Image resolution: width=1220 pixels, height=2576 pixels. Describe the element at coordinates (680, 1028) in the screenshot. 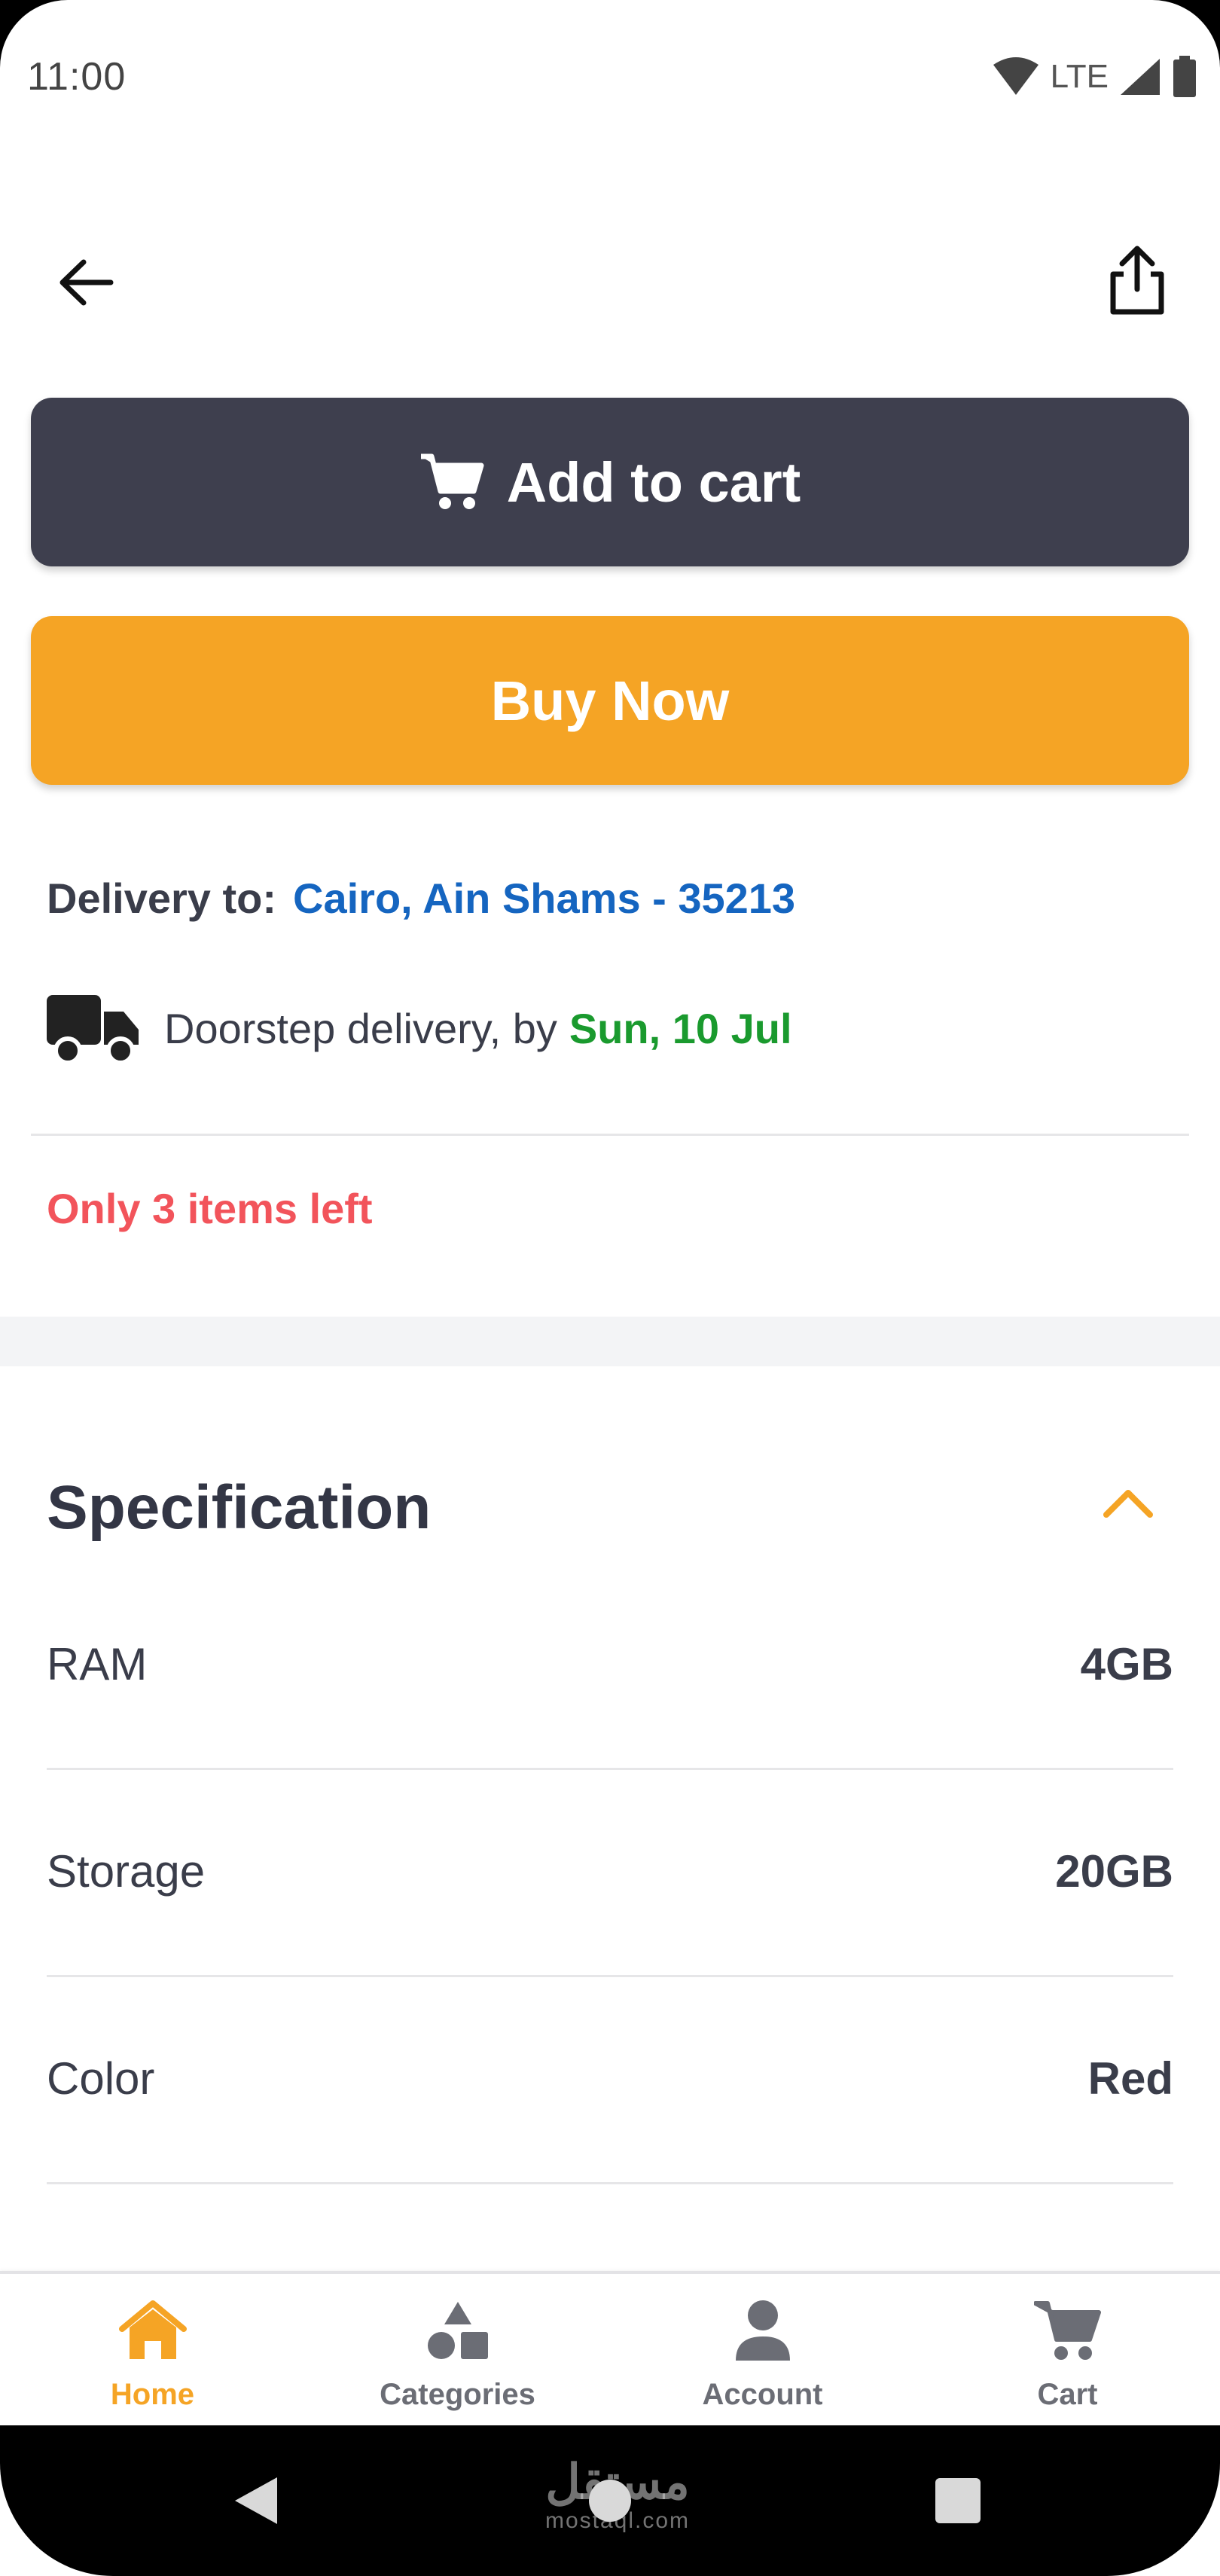

I see `delivery-date: Sun, 10 Jul` at that location.